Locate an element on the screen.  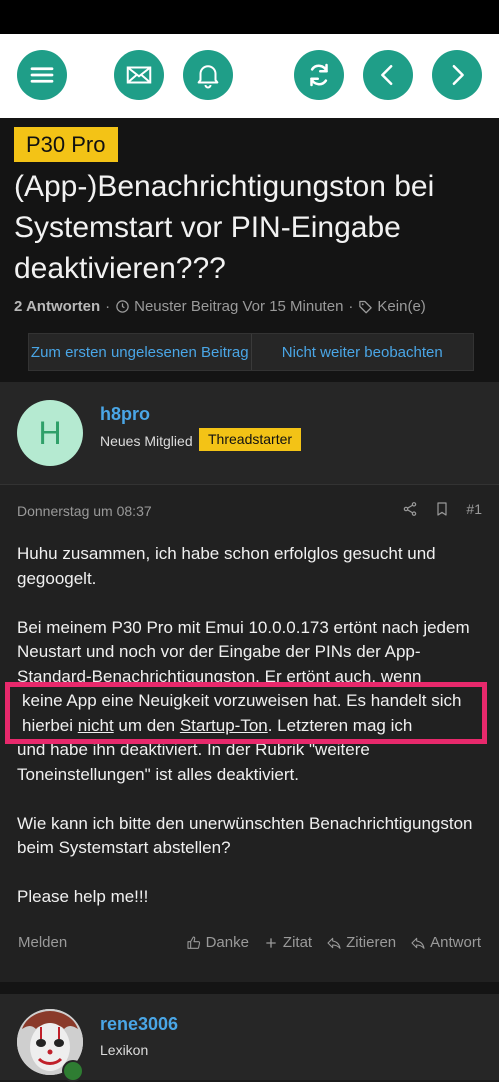
reply-button: Antwort is located at coordinates (445, 942).